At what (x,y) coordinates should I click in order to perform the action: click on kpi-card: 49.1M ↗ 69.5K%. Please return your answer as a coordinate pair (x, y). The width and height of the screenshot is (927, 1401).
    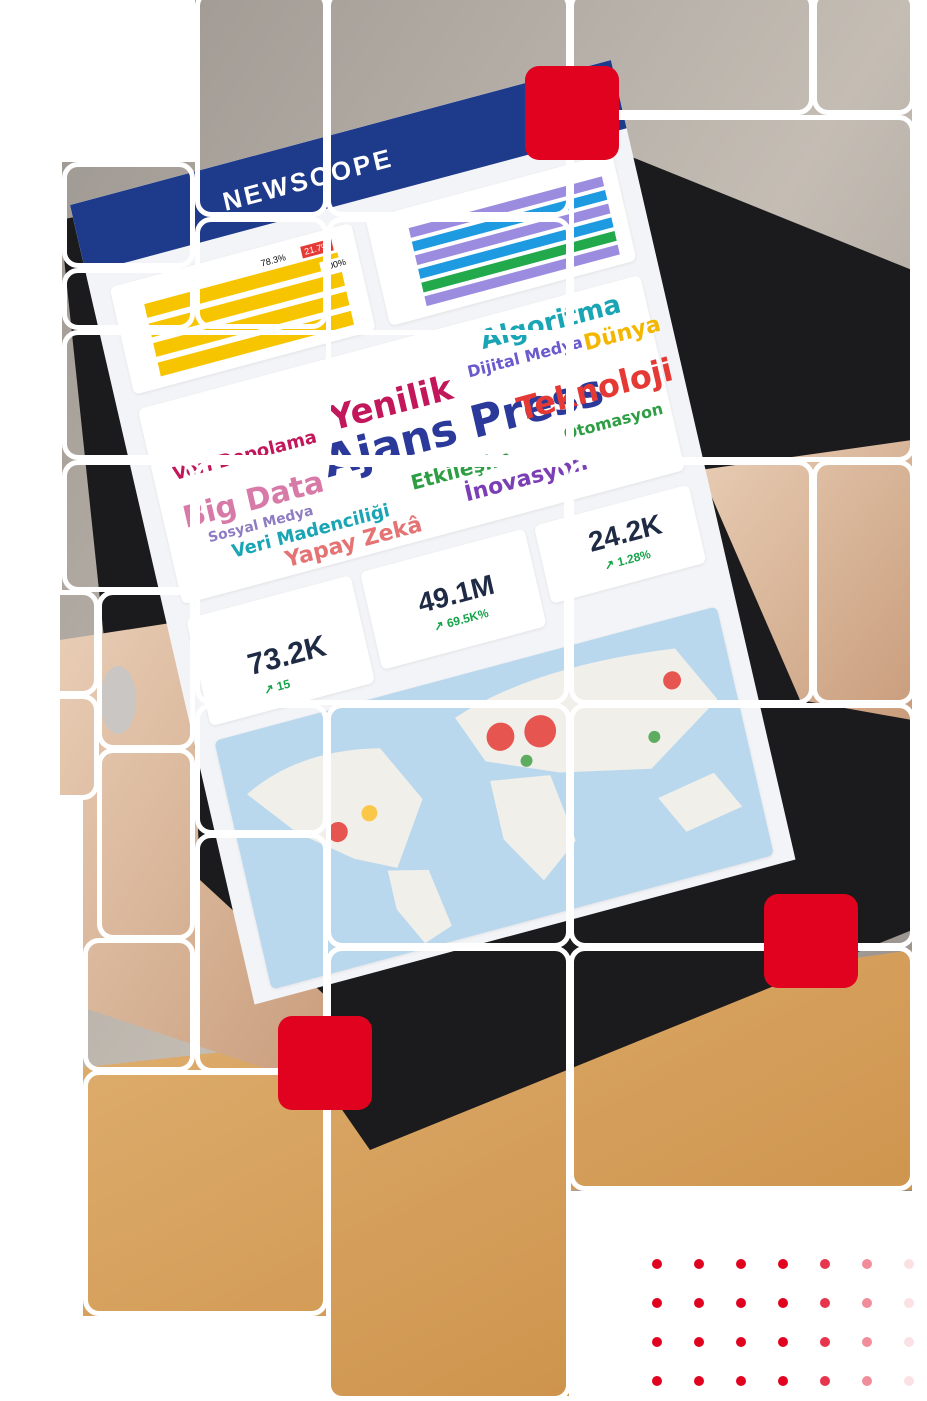
    Looking at the image, I should click on (453, 599).